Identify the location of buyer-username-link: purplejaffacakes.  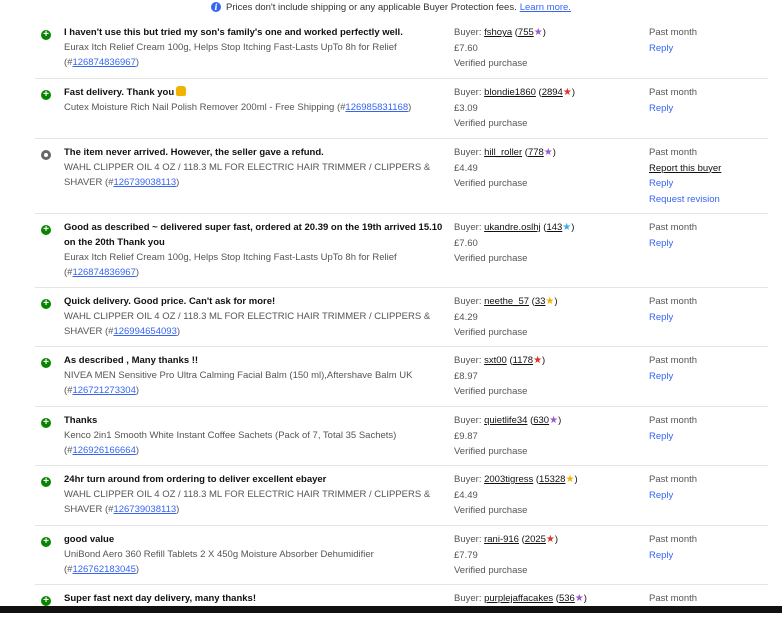
(518, 598).